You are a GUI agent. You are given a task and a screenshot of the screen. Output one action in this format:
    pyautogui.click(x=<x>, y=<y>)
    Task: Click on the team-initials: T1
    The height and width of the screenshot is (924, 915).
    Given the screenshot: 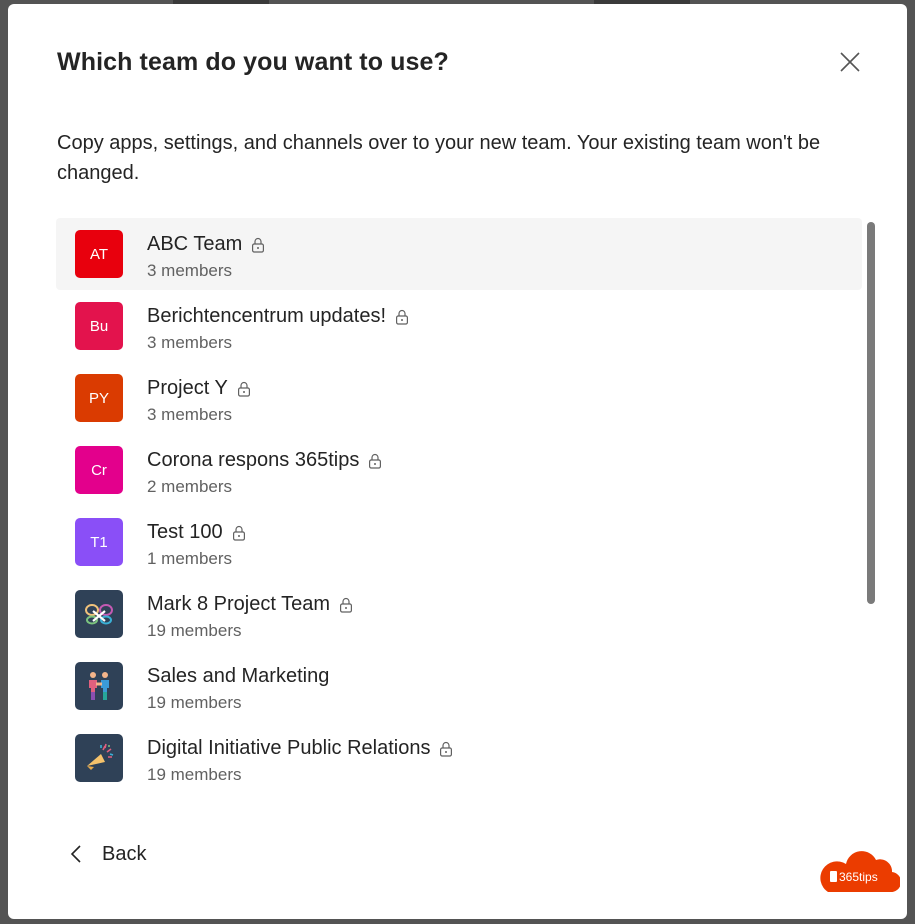 What is the action you would take?
    pyautogui.click(x=99, y=542)
    